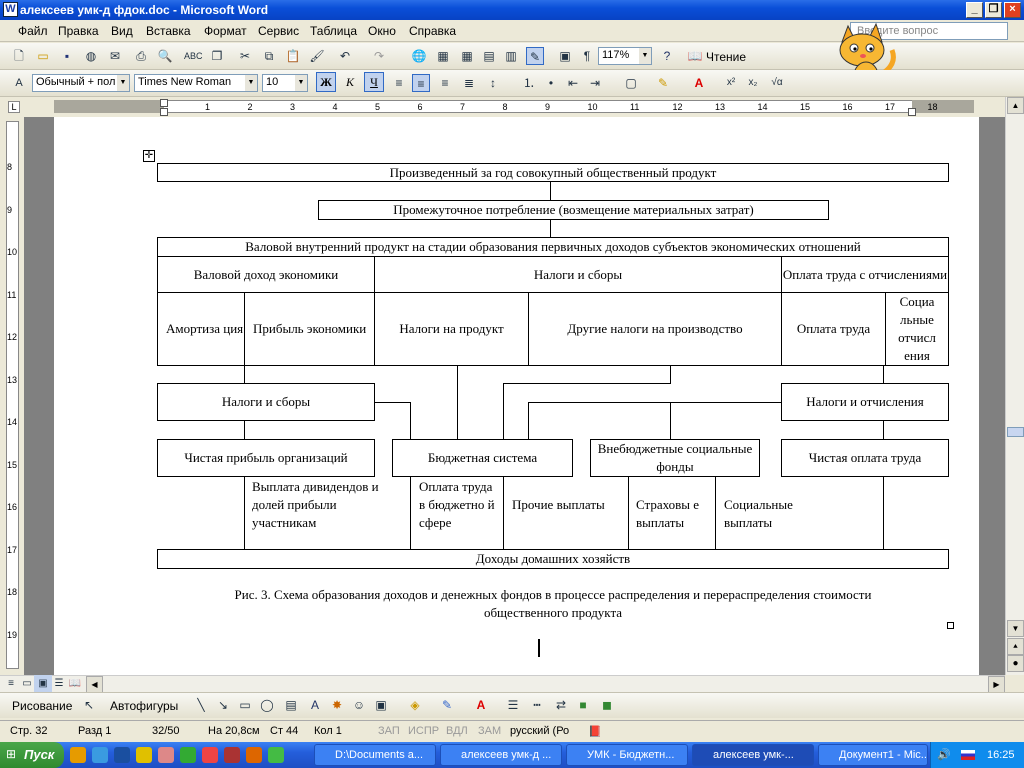 This screenshot has height=768, width=1024. What do you see at coordinates (489, 731) in the screenshot?
I see `status-overtype: ЗАМ` at bounding box center [489, 731].